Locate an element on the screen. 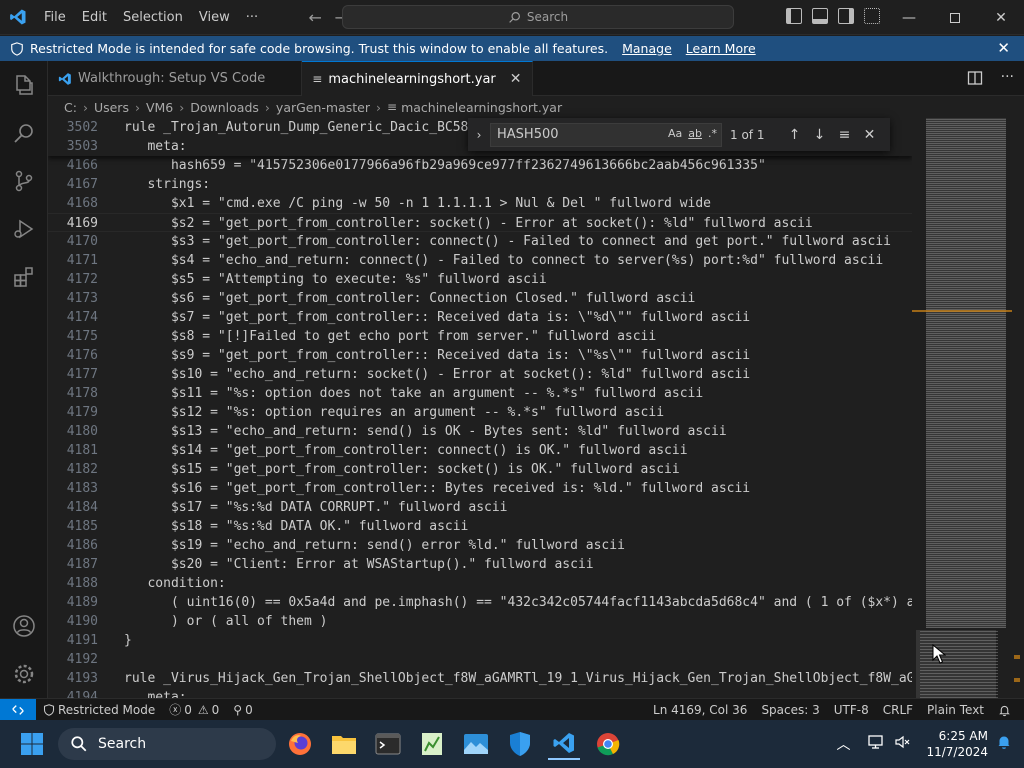 Image resolution: width=1024 pixels, height=768 pixels. language-mode: Plain Text is located at coordinates (955, 710).